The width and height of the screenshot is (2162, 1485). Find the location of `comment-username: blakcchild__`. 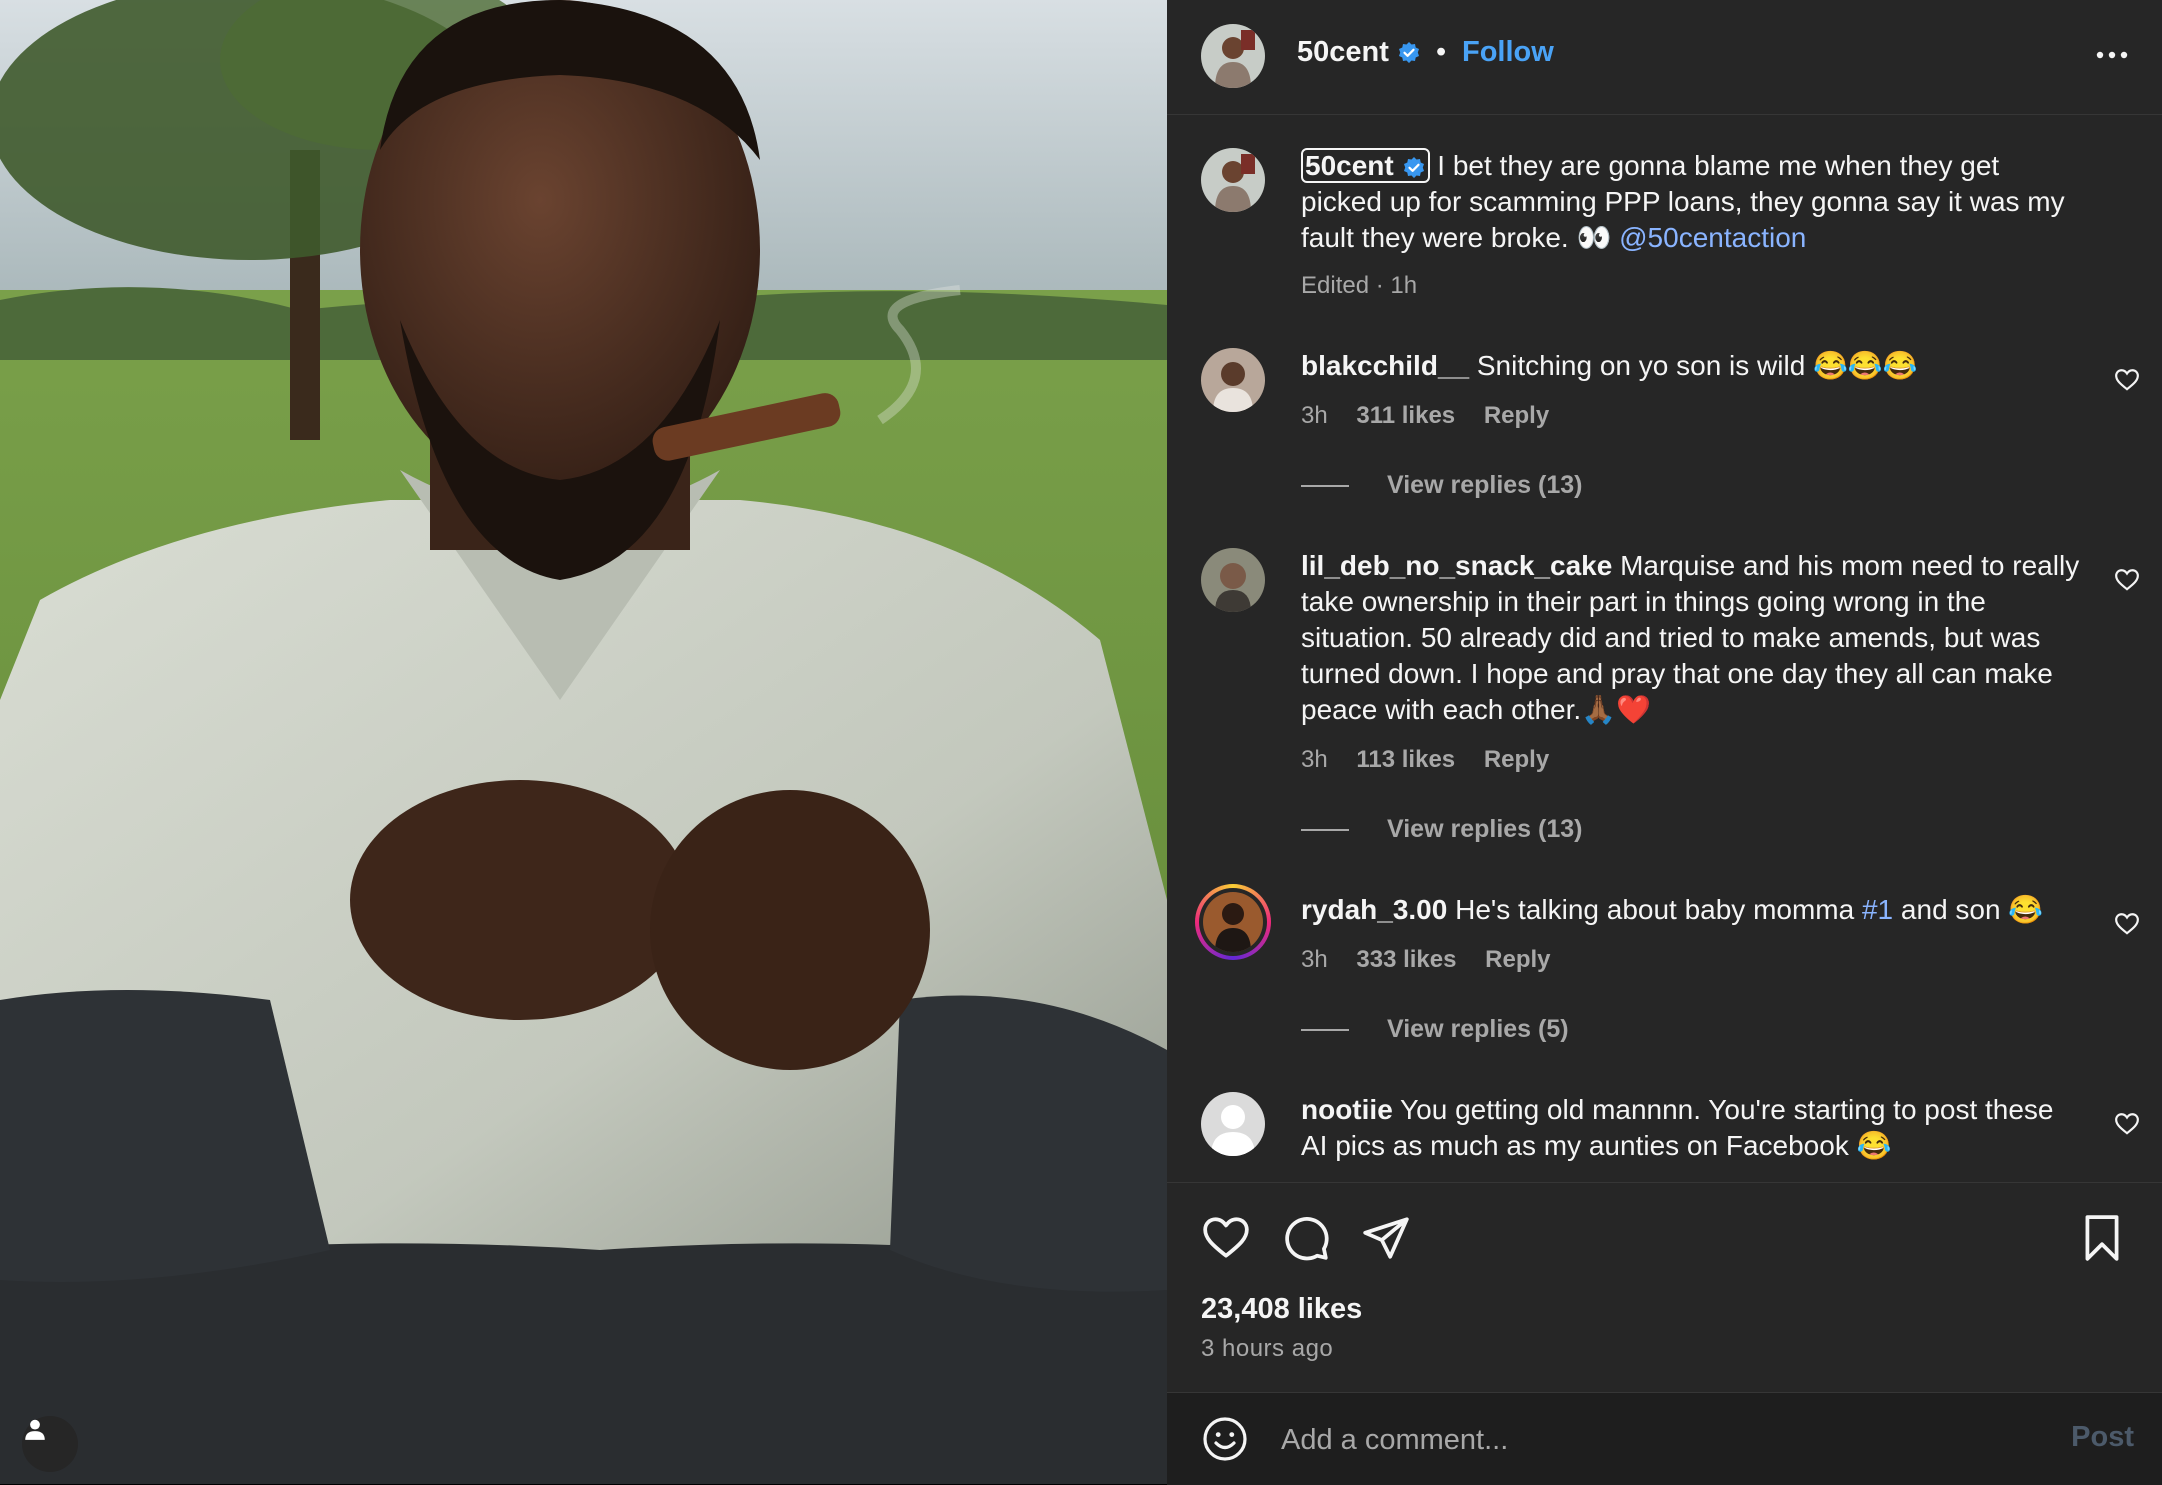

comment-username: blakcchild__ is located at coordinates (1385, 365).